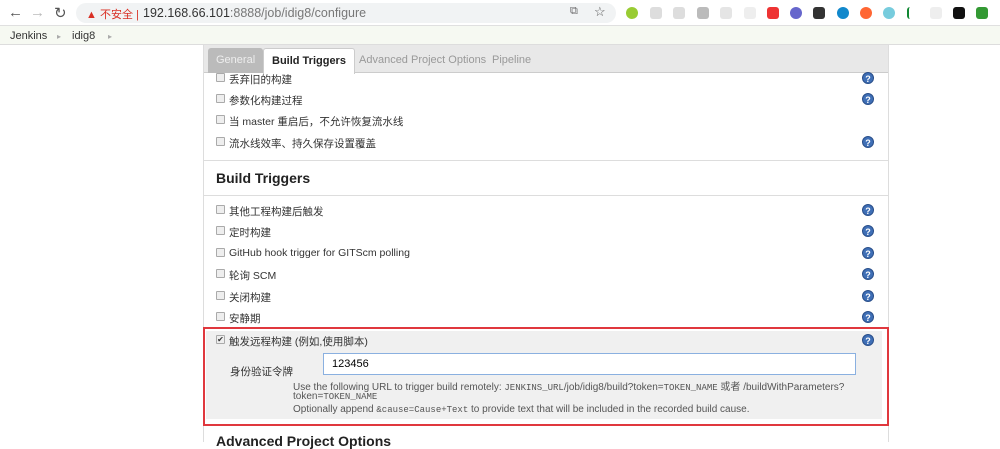 Image resolution: width=1000 pixels, height=449 pixels. I want to click on forward-icon: →, so click(37, 12).